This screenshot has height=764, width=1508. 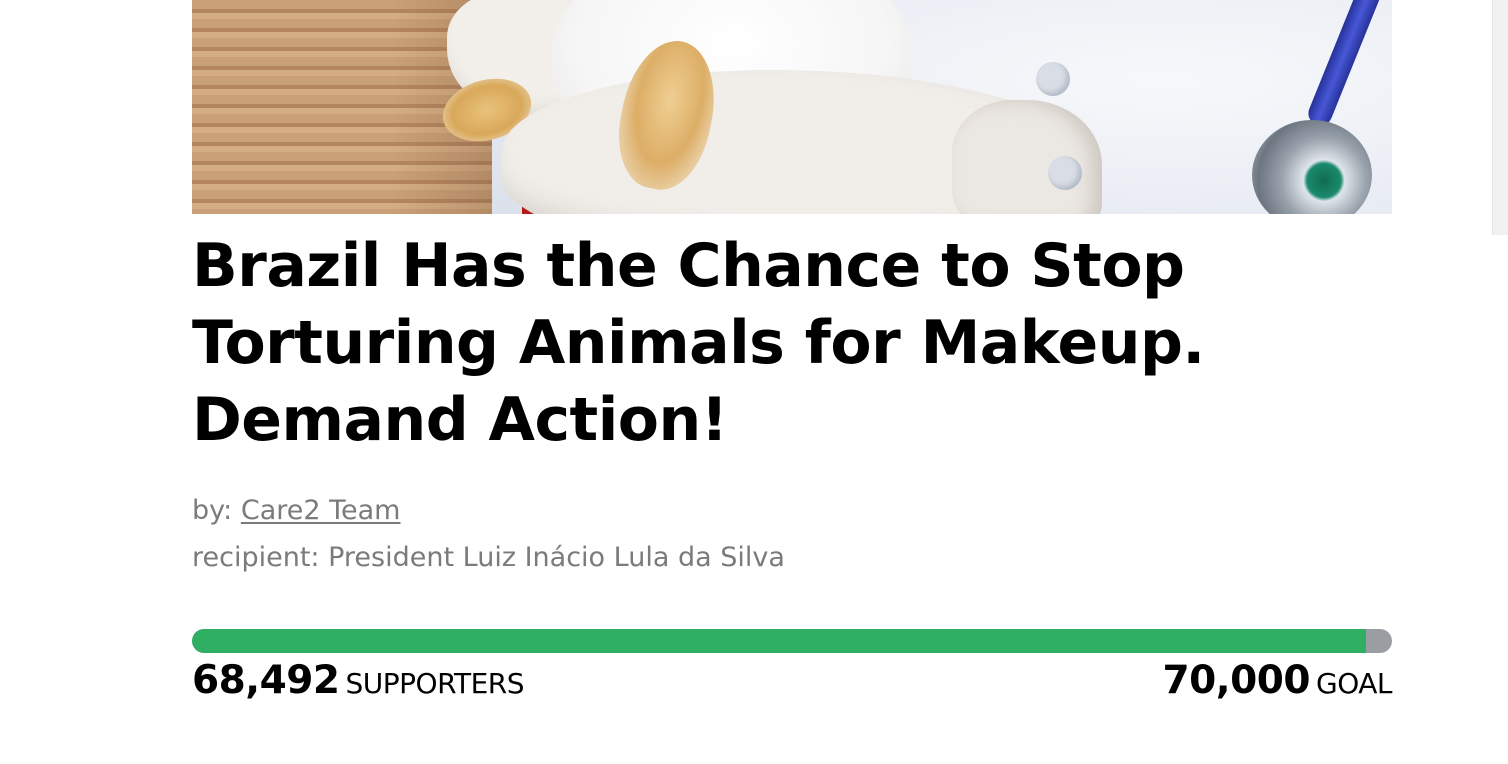 I want to click on supporters-number: 68,492, so click(x=266, y=680).